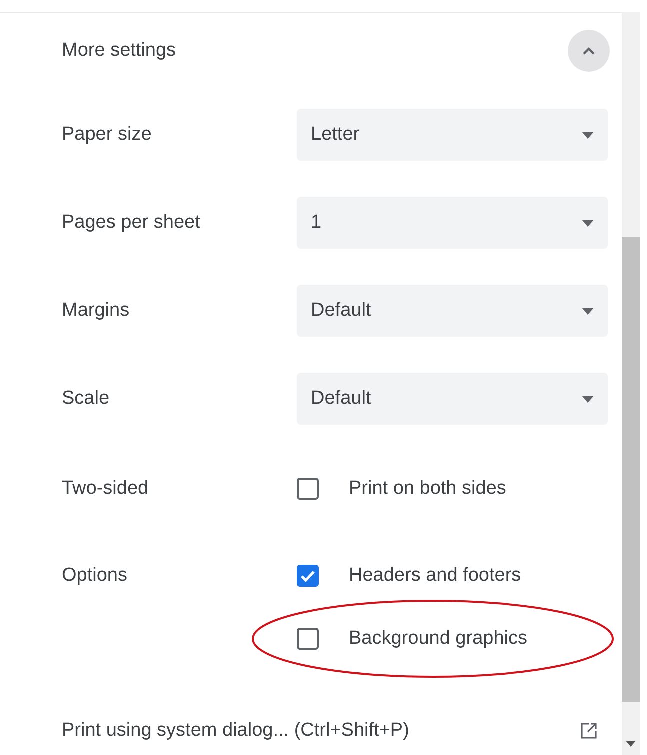 Image resolution: width=647 pixels, height=755 pixels. I want to click on external-link-icon, so click(589, 731).